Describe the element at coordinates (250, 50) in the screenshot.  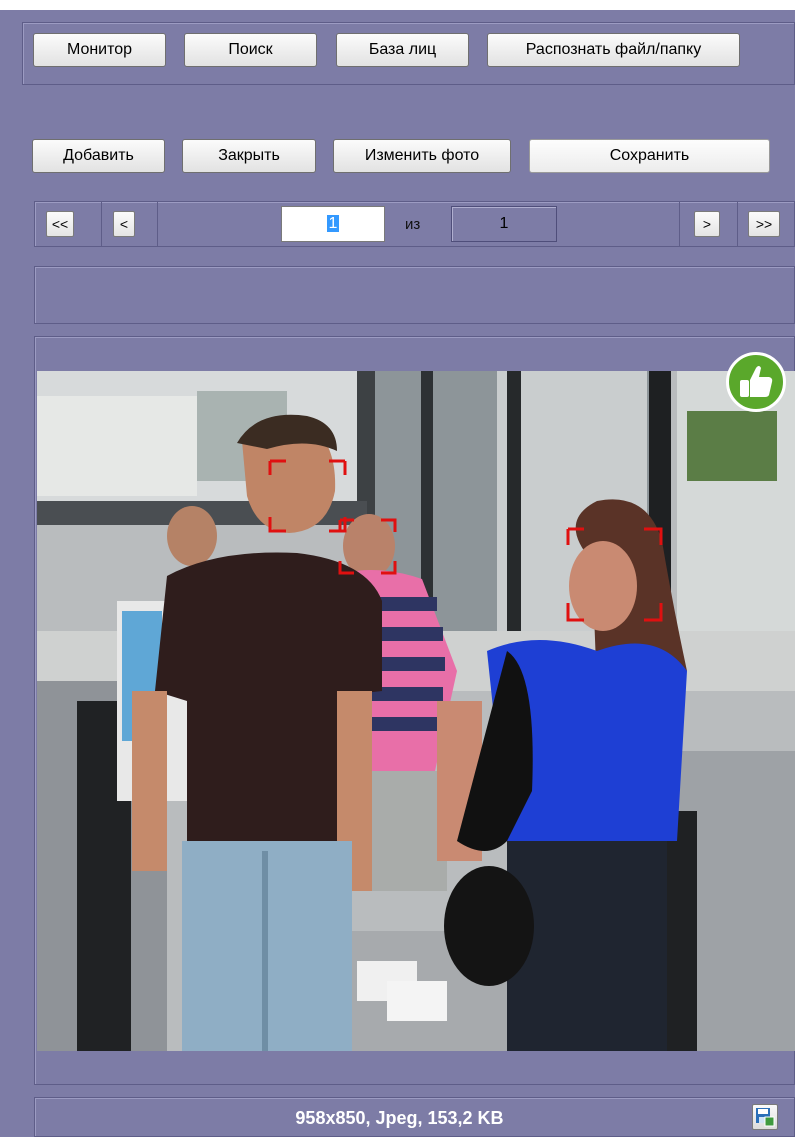
I see `search-button: Поиск` at that location.